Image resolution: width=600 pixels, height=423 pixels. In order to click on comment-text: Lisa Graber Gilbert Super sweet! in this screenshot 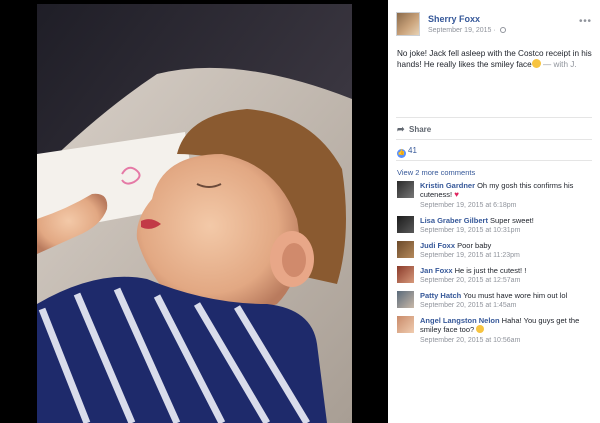, I will do `click(506, 220)`.